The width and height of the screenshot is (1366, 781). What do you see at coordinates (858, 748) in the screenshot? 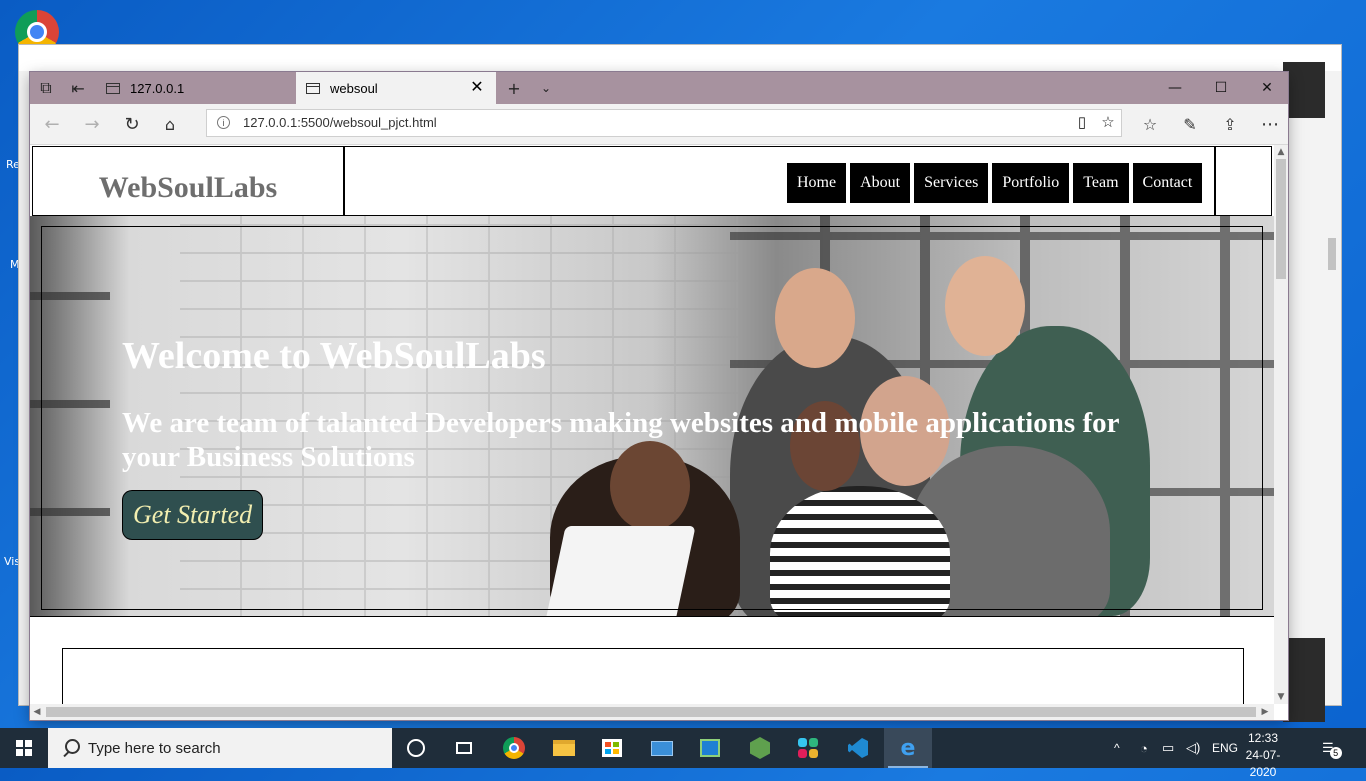
I see `vscode-icon` at bounding box center [858, 748].